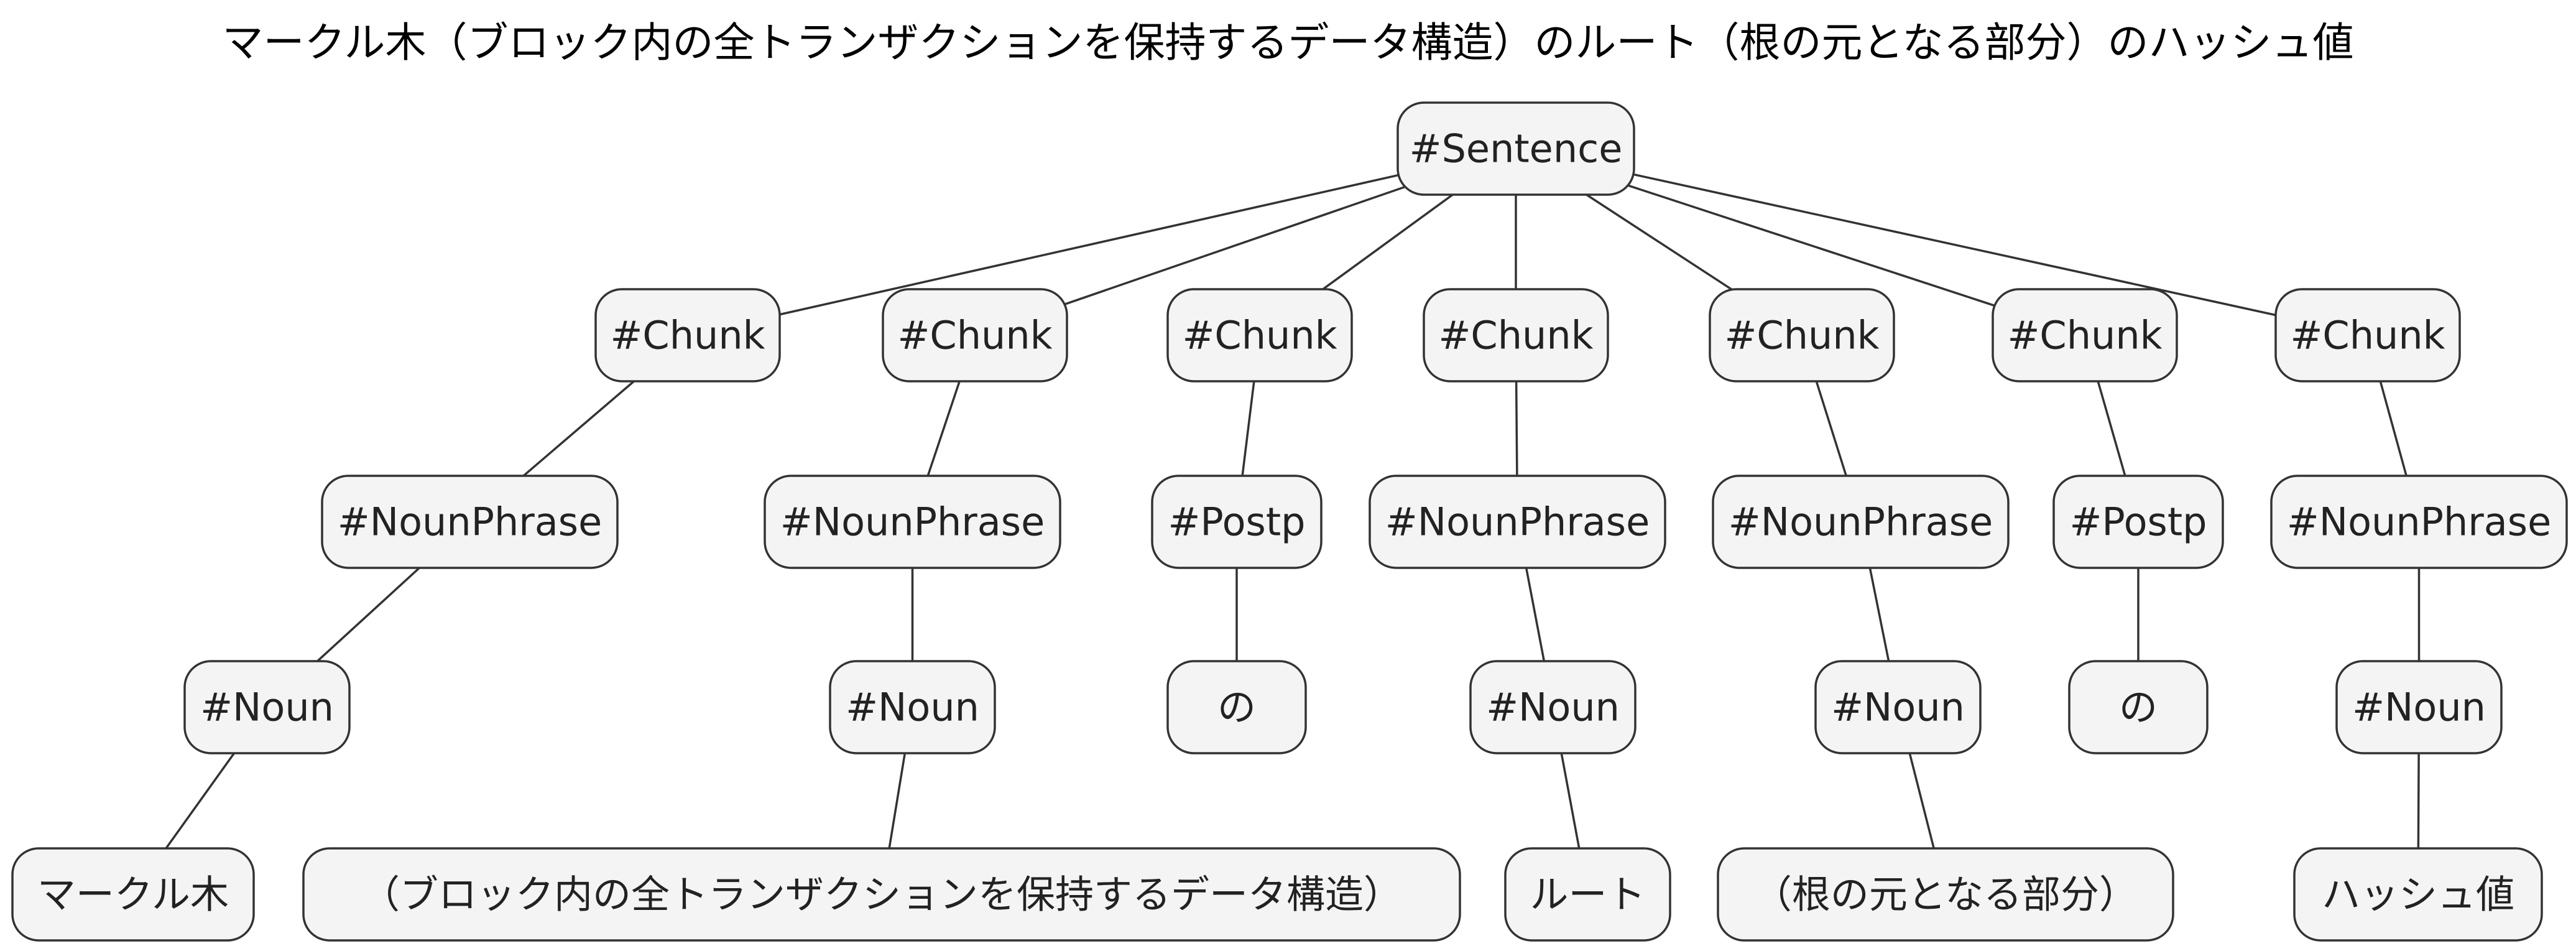  I want to click on tree-node-noun2: #Noun, so click(912, 707).